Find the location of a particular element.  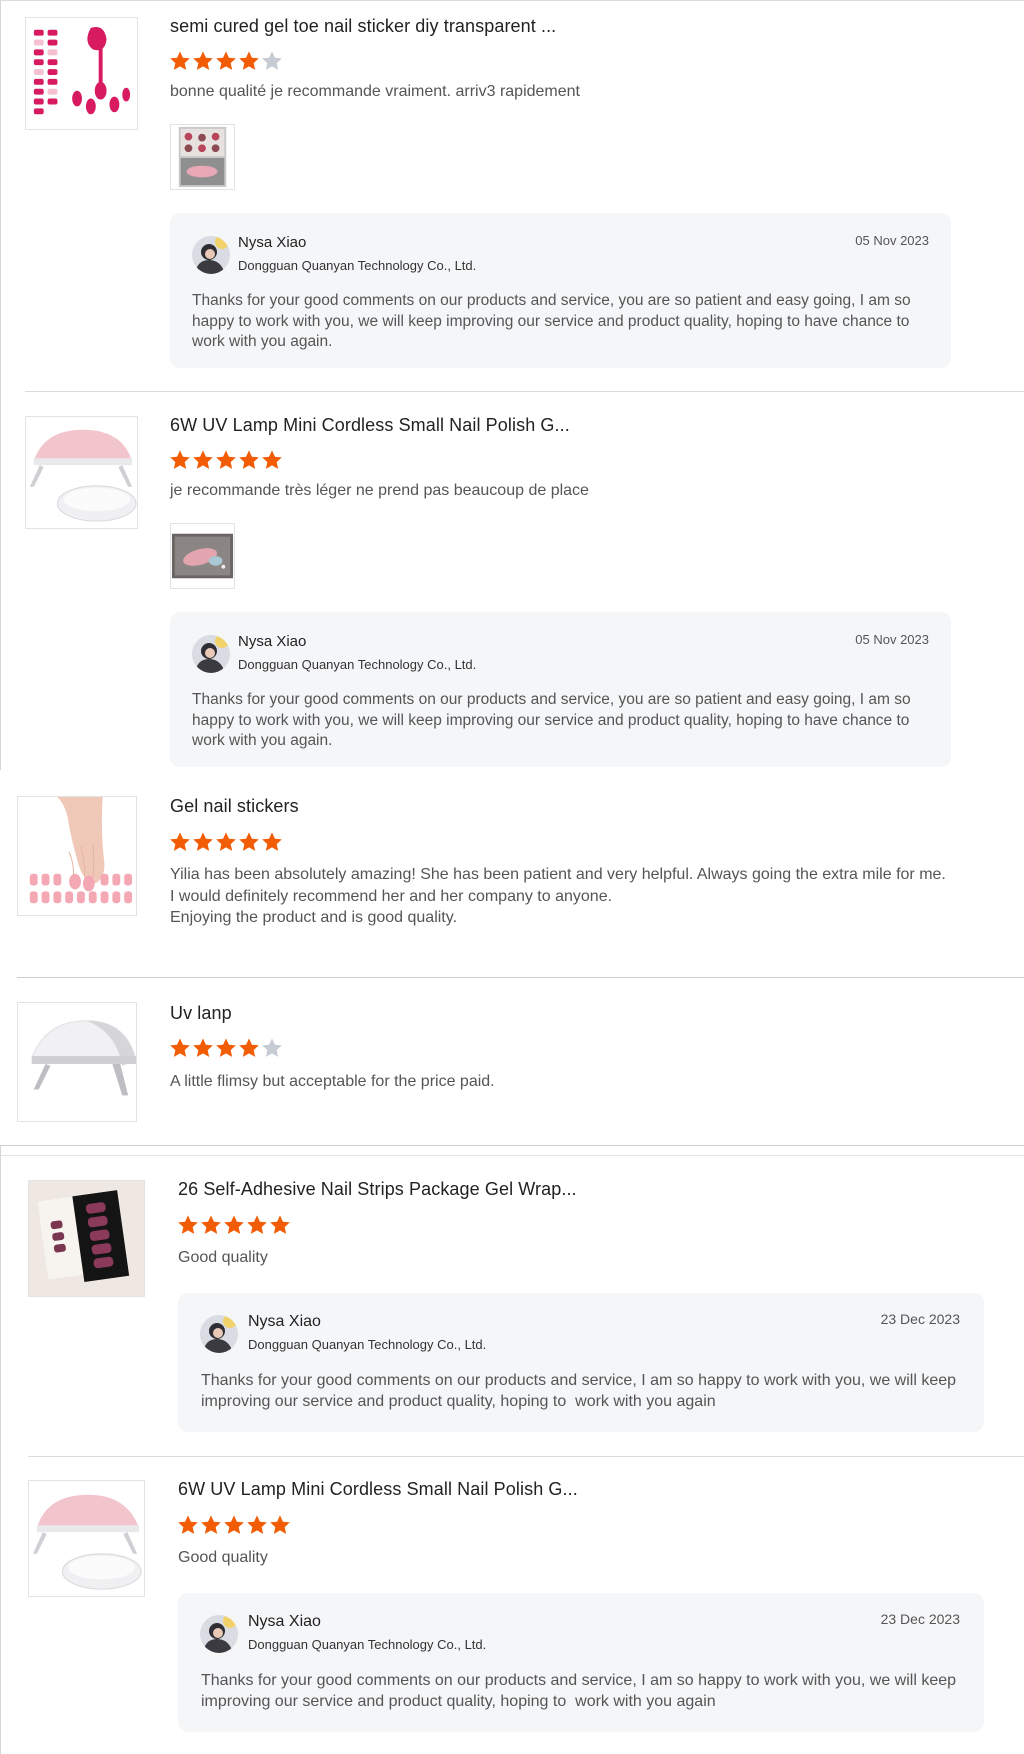

left-border-bottom is located at coordinates (0, 1449).